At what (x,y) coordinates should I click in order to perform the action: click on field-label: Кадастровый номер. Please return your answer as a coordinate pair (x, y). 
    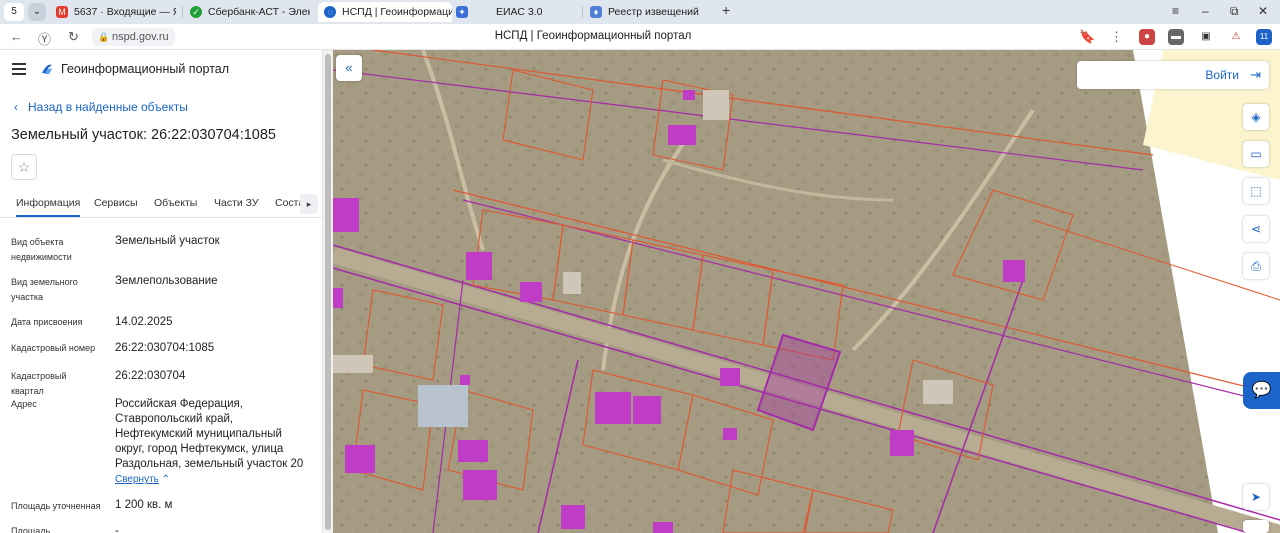
    Looking at the image, I should click on (53, 348).